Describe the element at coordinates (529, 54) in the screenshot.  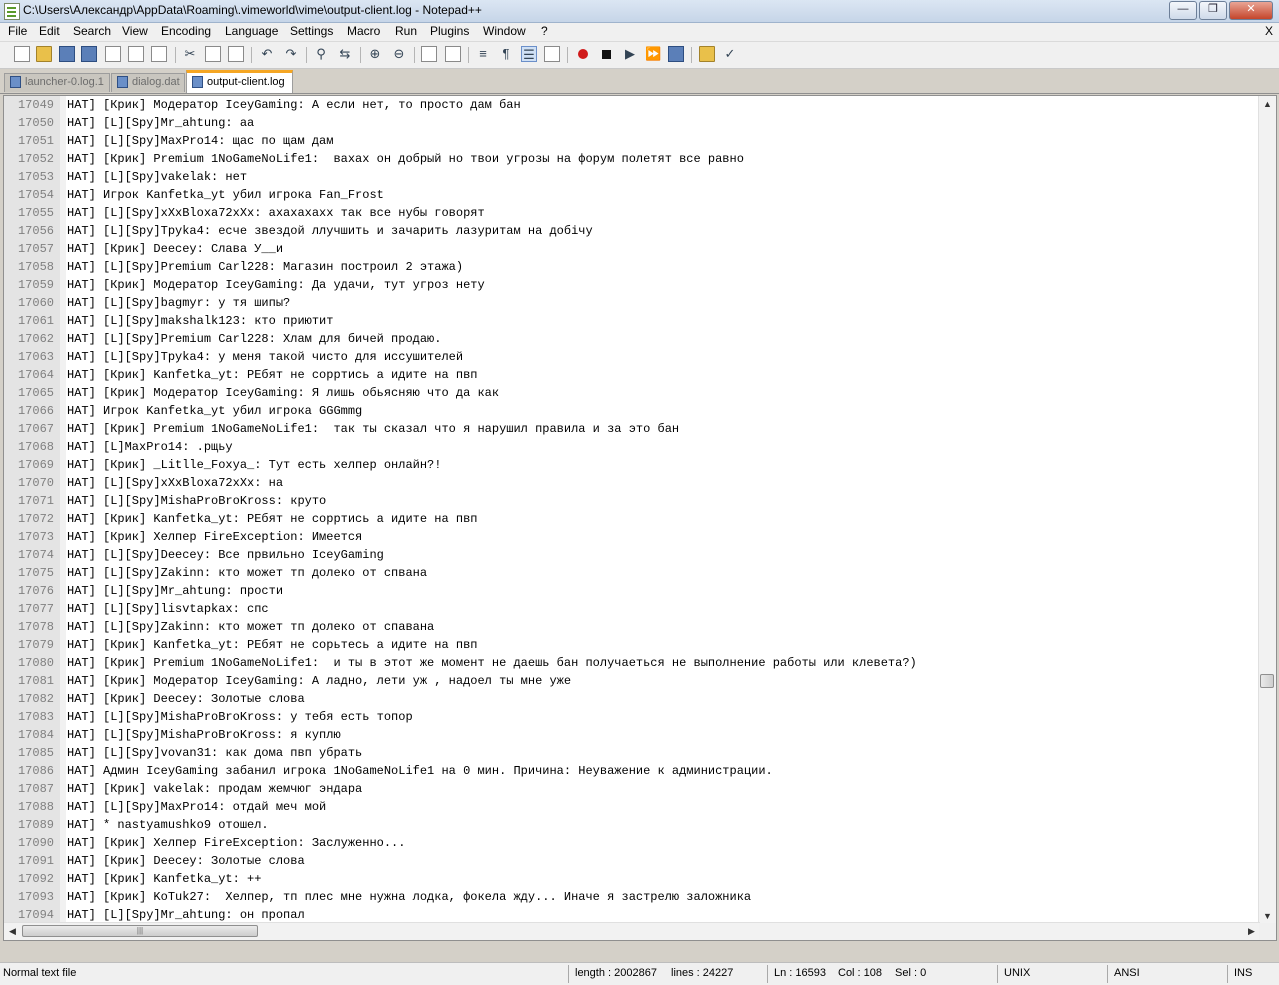
I see `indent-guide-icon: ☰` at that location.